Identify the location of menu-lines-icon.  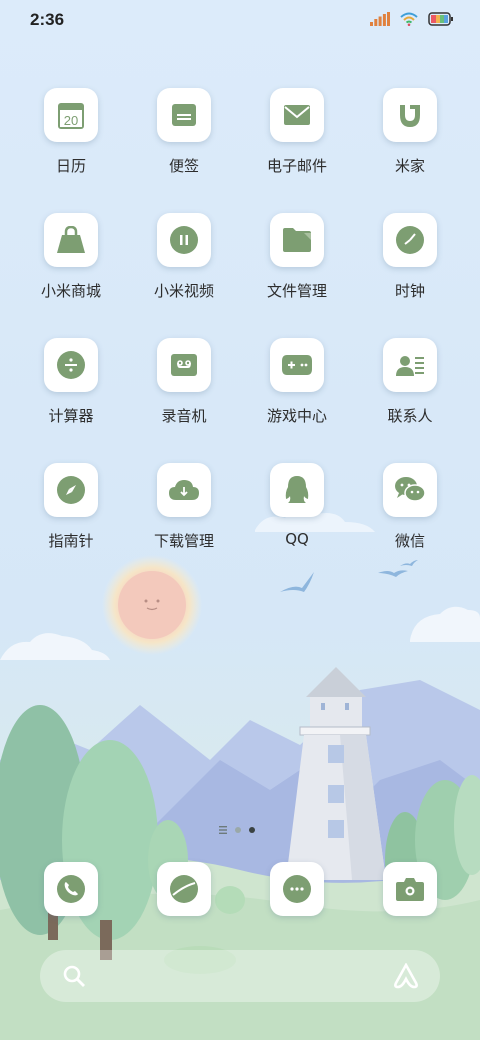
(223, 830).